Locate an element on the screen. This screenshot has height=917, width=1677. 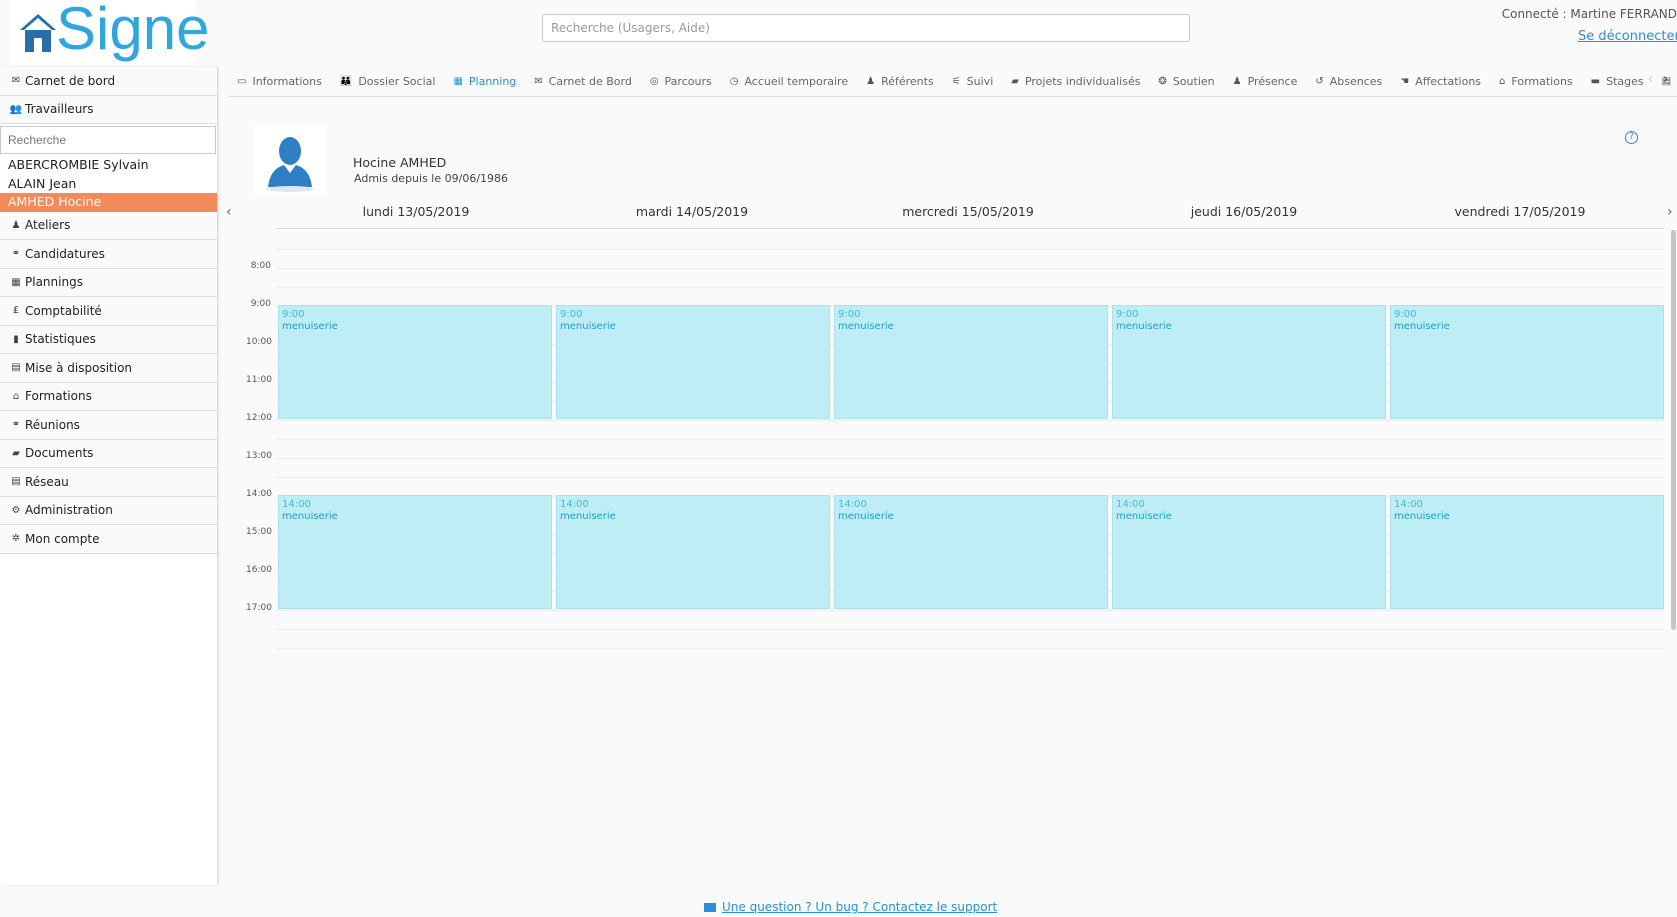
user-icon: ♟ is located at coordinates (871, 81).